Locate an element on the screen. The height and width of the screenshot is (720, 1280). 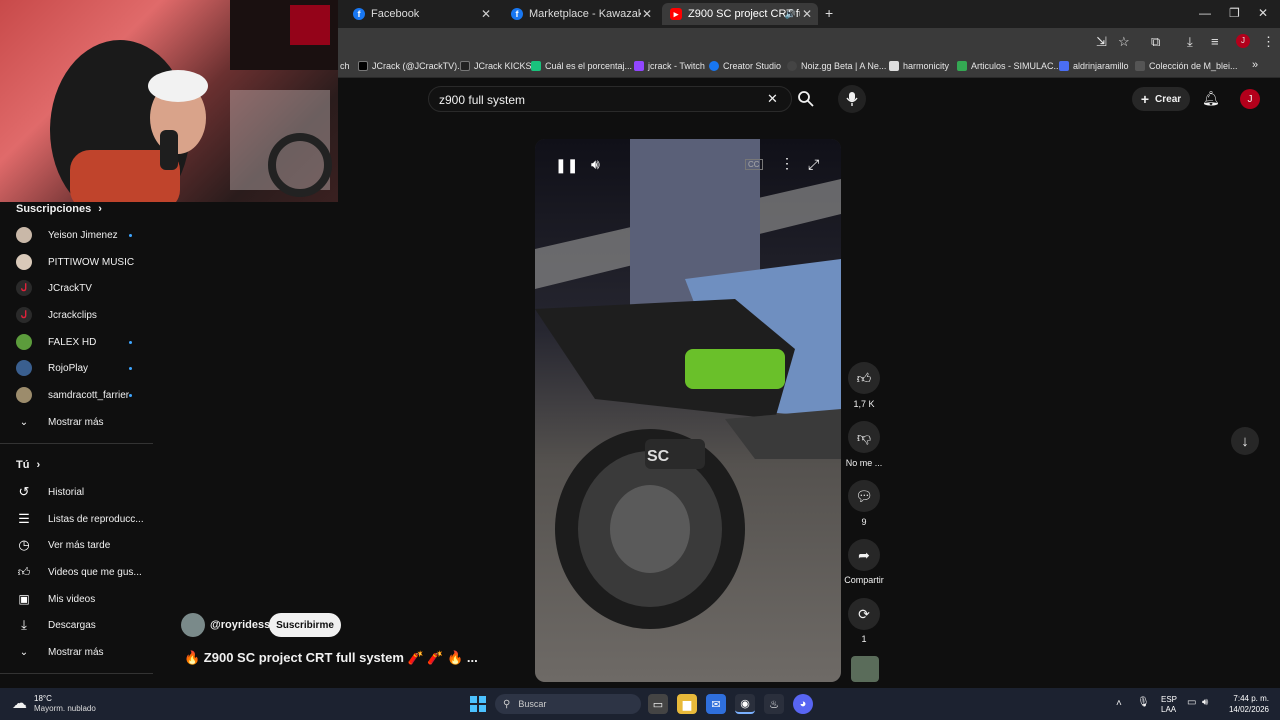
sidebar-item-subscription: PITTIWOW MUSIC is located at coordinates (75, 262).